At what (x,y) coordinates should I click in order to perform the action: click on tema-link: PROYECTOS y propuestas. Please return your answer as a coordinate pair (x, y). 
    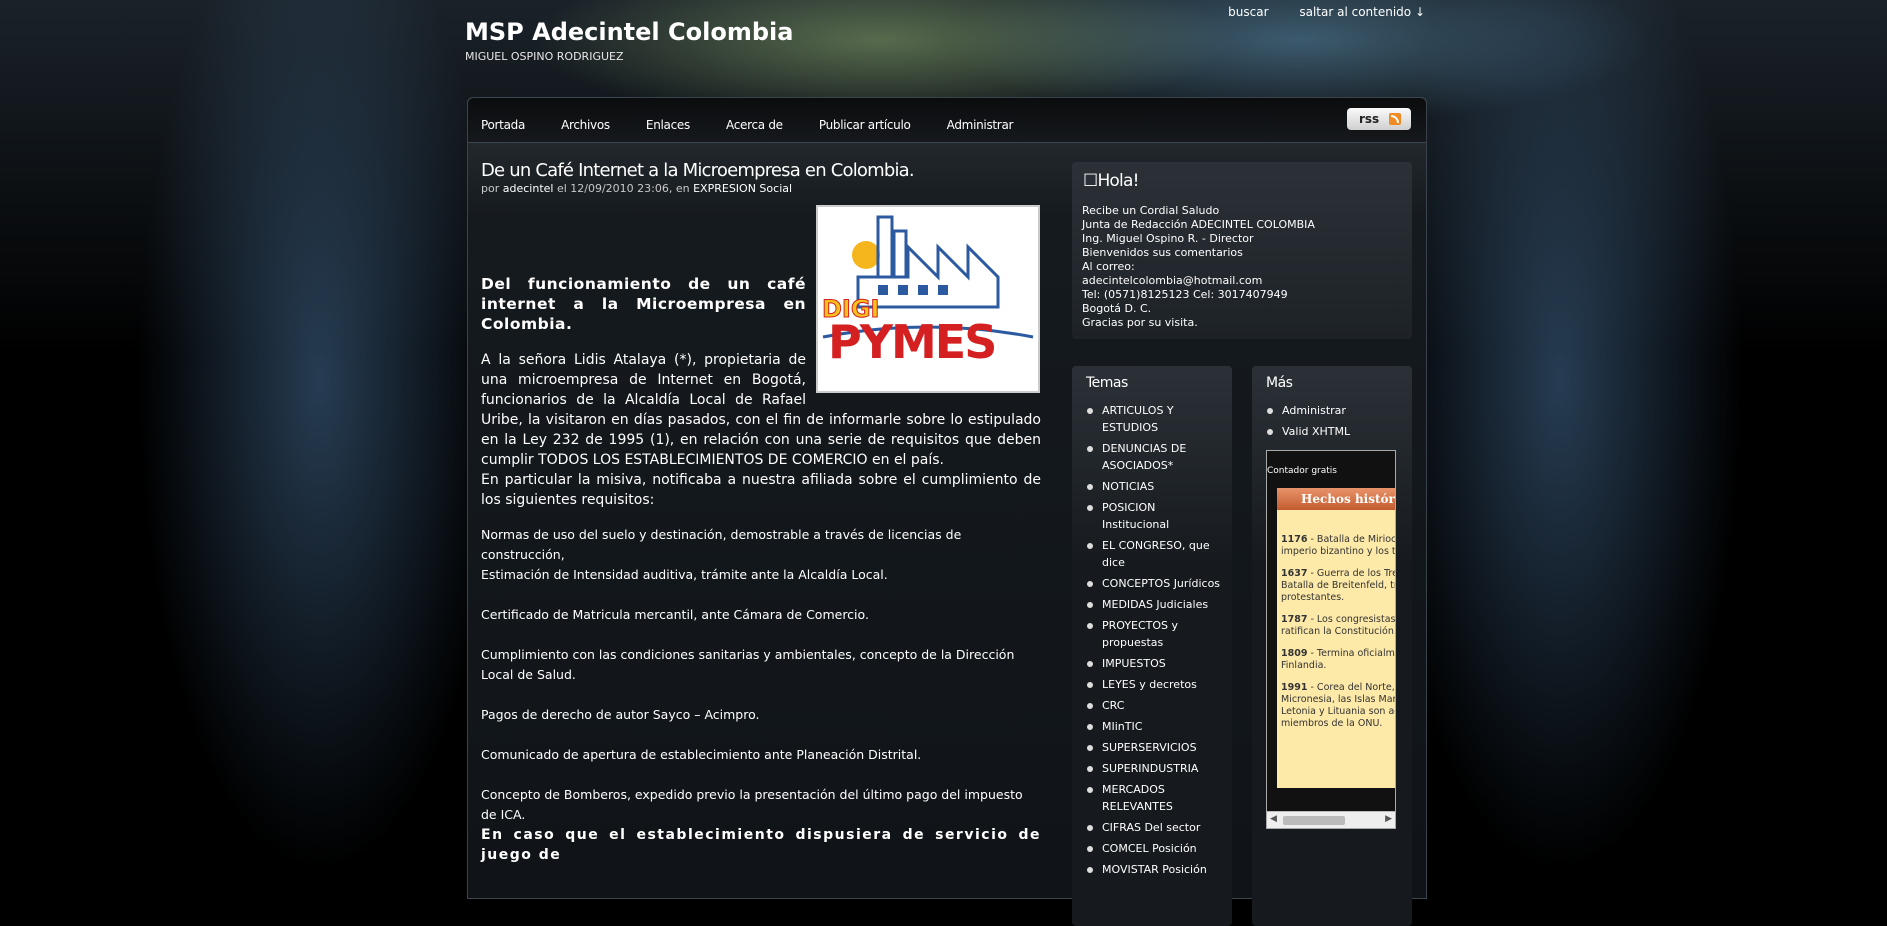
    Looking at the image, I should click on (1156, 634).